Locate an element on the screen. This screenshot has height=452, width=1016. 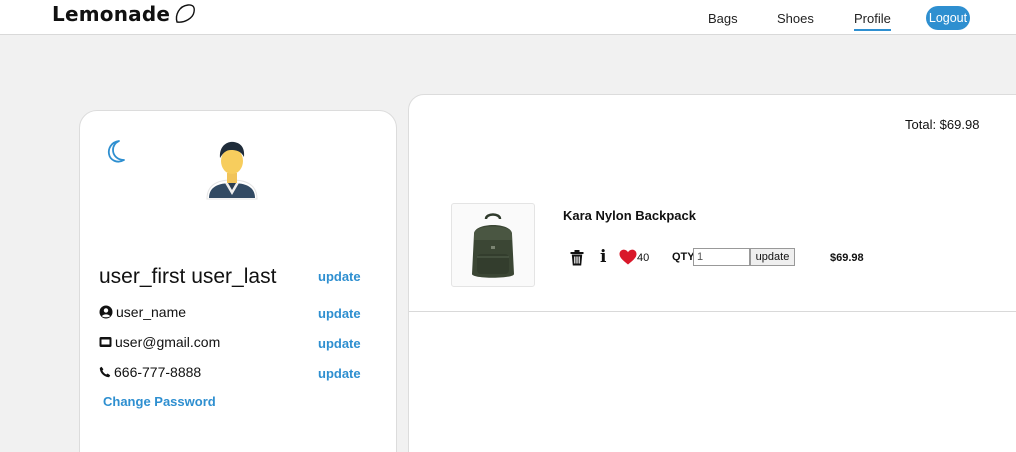
update-phone-link: update is located at coordinates (339, 373).